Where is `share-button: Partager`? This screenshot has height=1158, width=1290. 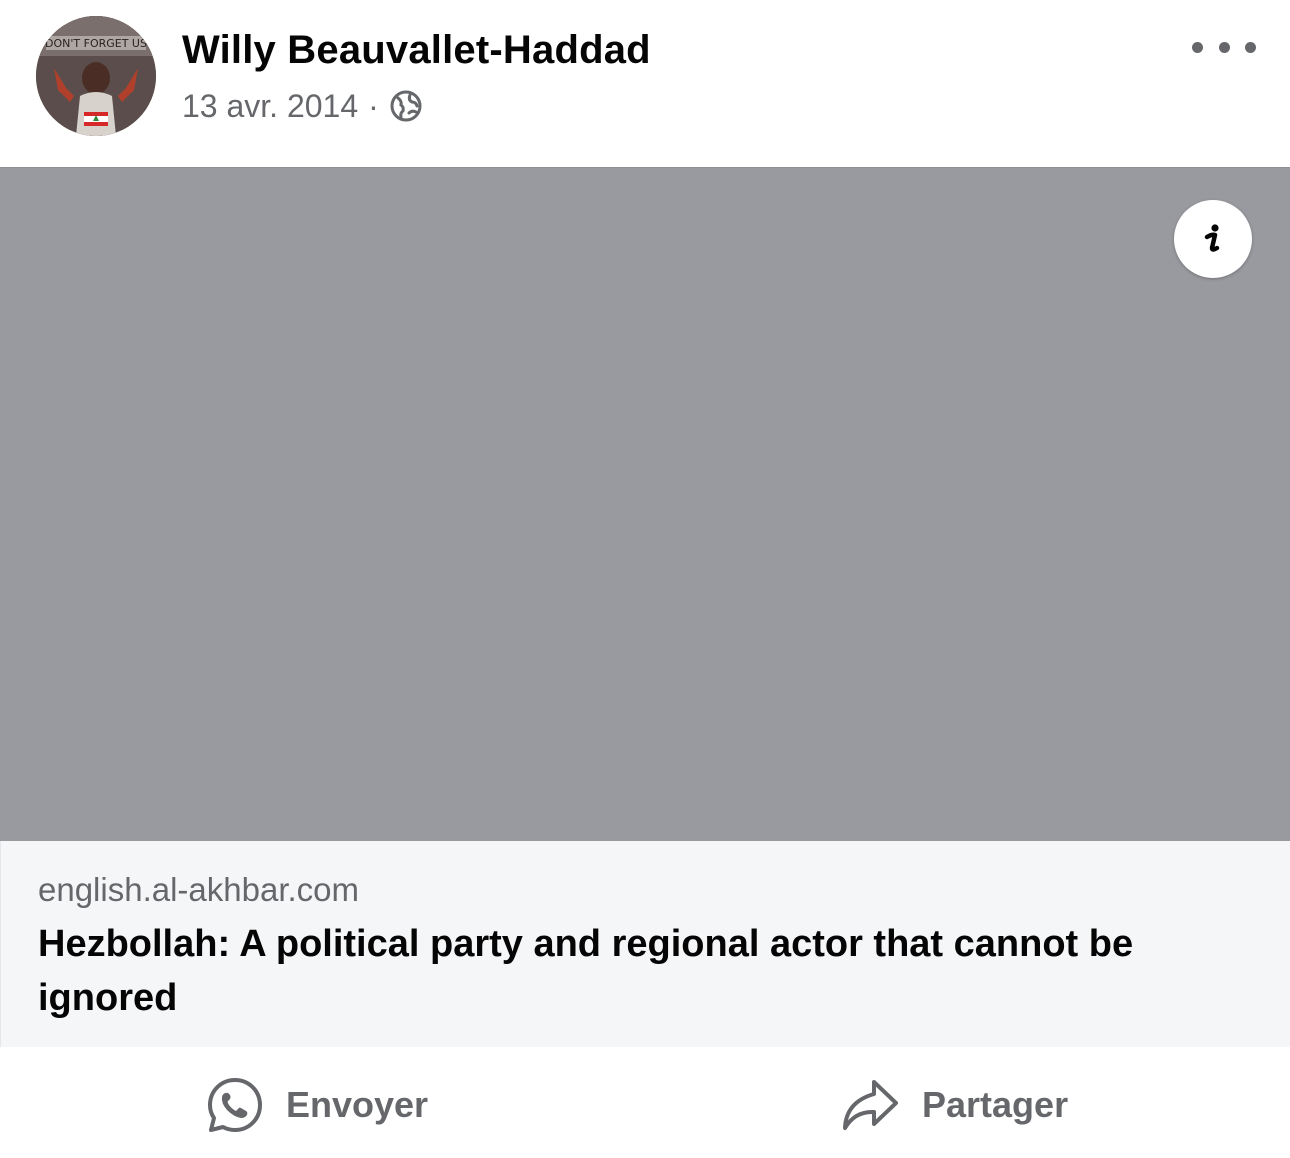
share-button: Partager is located at coordinates (954, 1105).